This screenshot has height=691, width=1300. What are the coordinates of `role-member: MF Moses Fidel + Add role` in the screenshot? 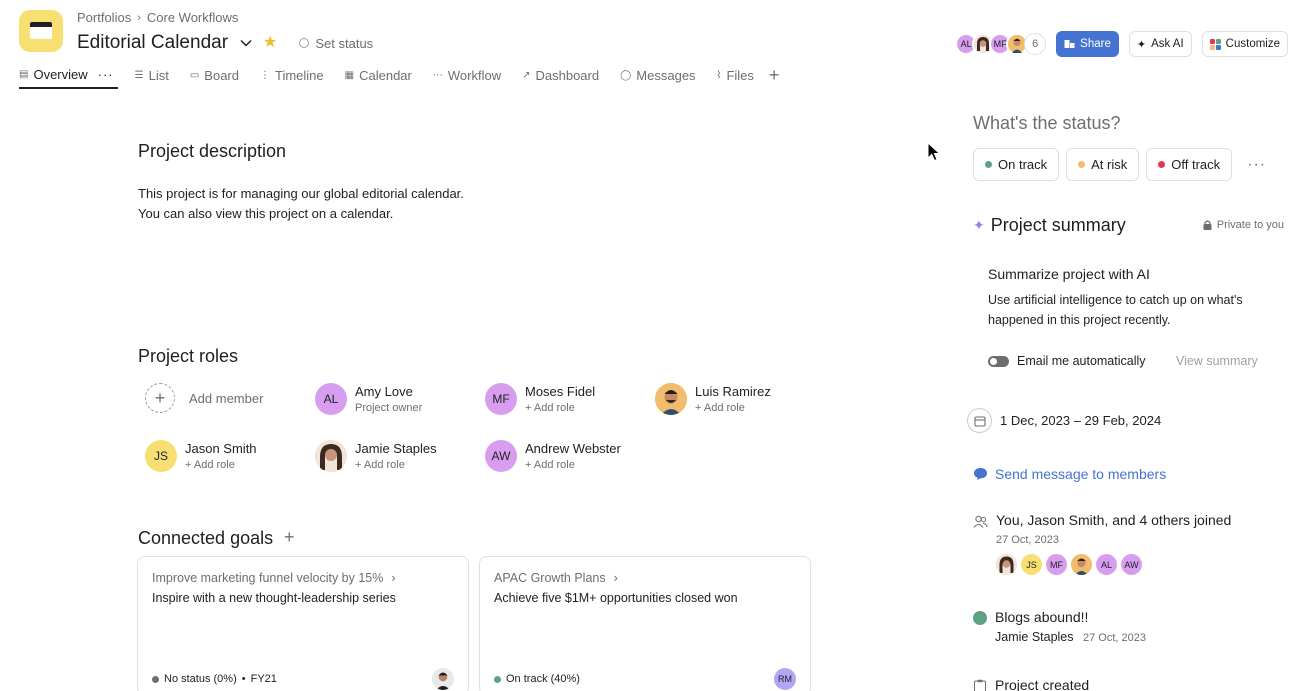 It's located at (540, 399).